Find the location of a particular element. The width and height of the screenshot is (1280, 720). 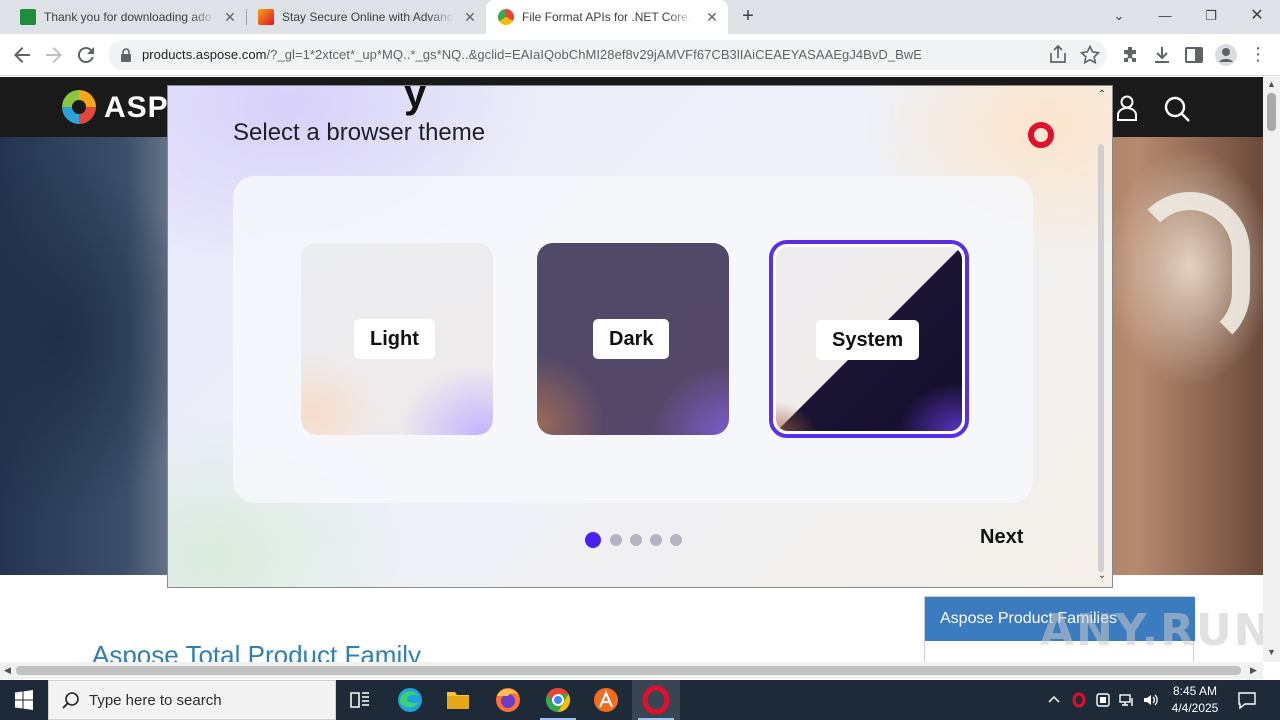

theme-option-light: Light is located at coordinates (397, 339).